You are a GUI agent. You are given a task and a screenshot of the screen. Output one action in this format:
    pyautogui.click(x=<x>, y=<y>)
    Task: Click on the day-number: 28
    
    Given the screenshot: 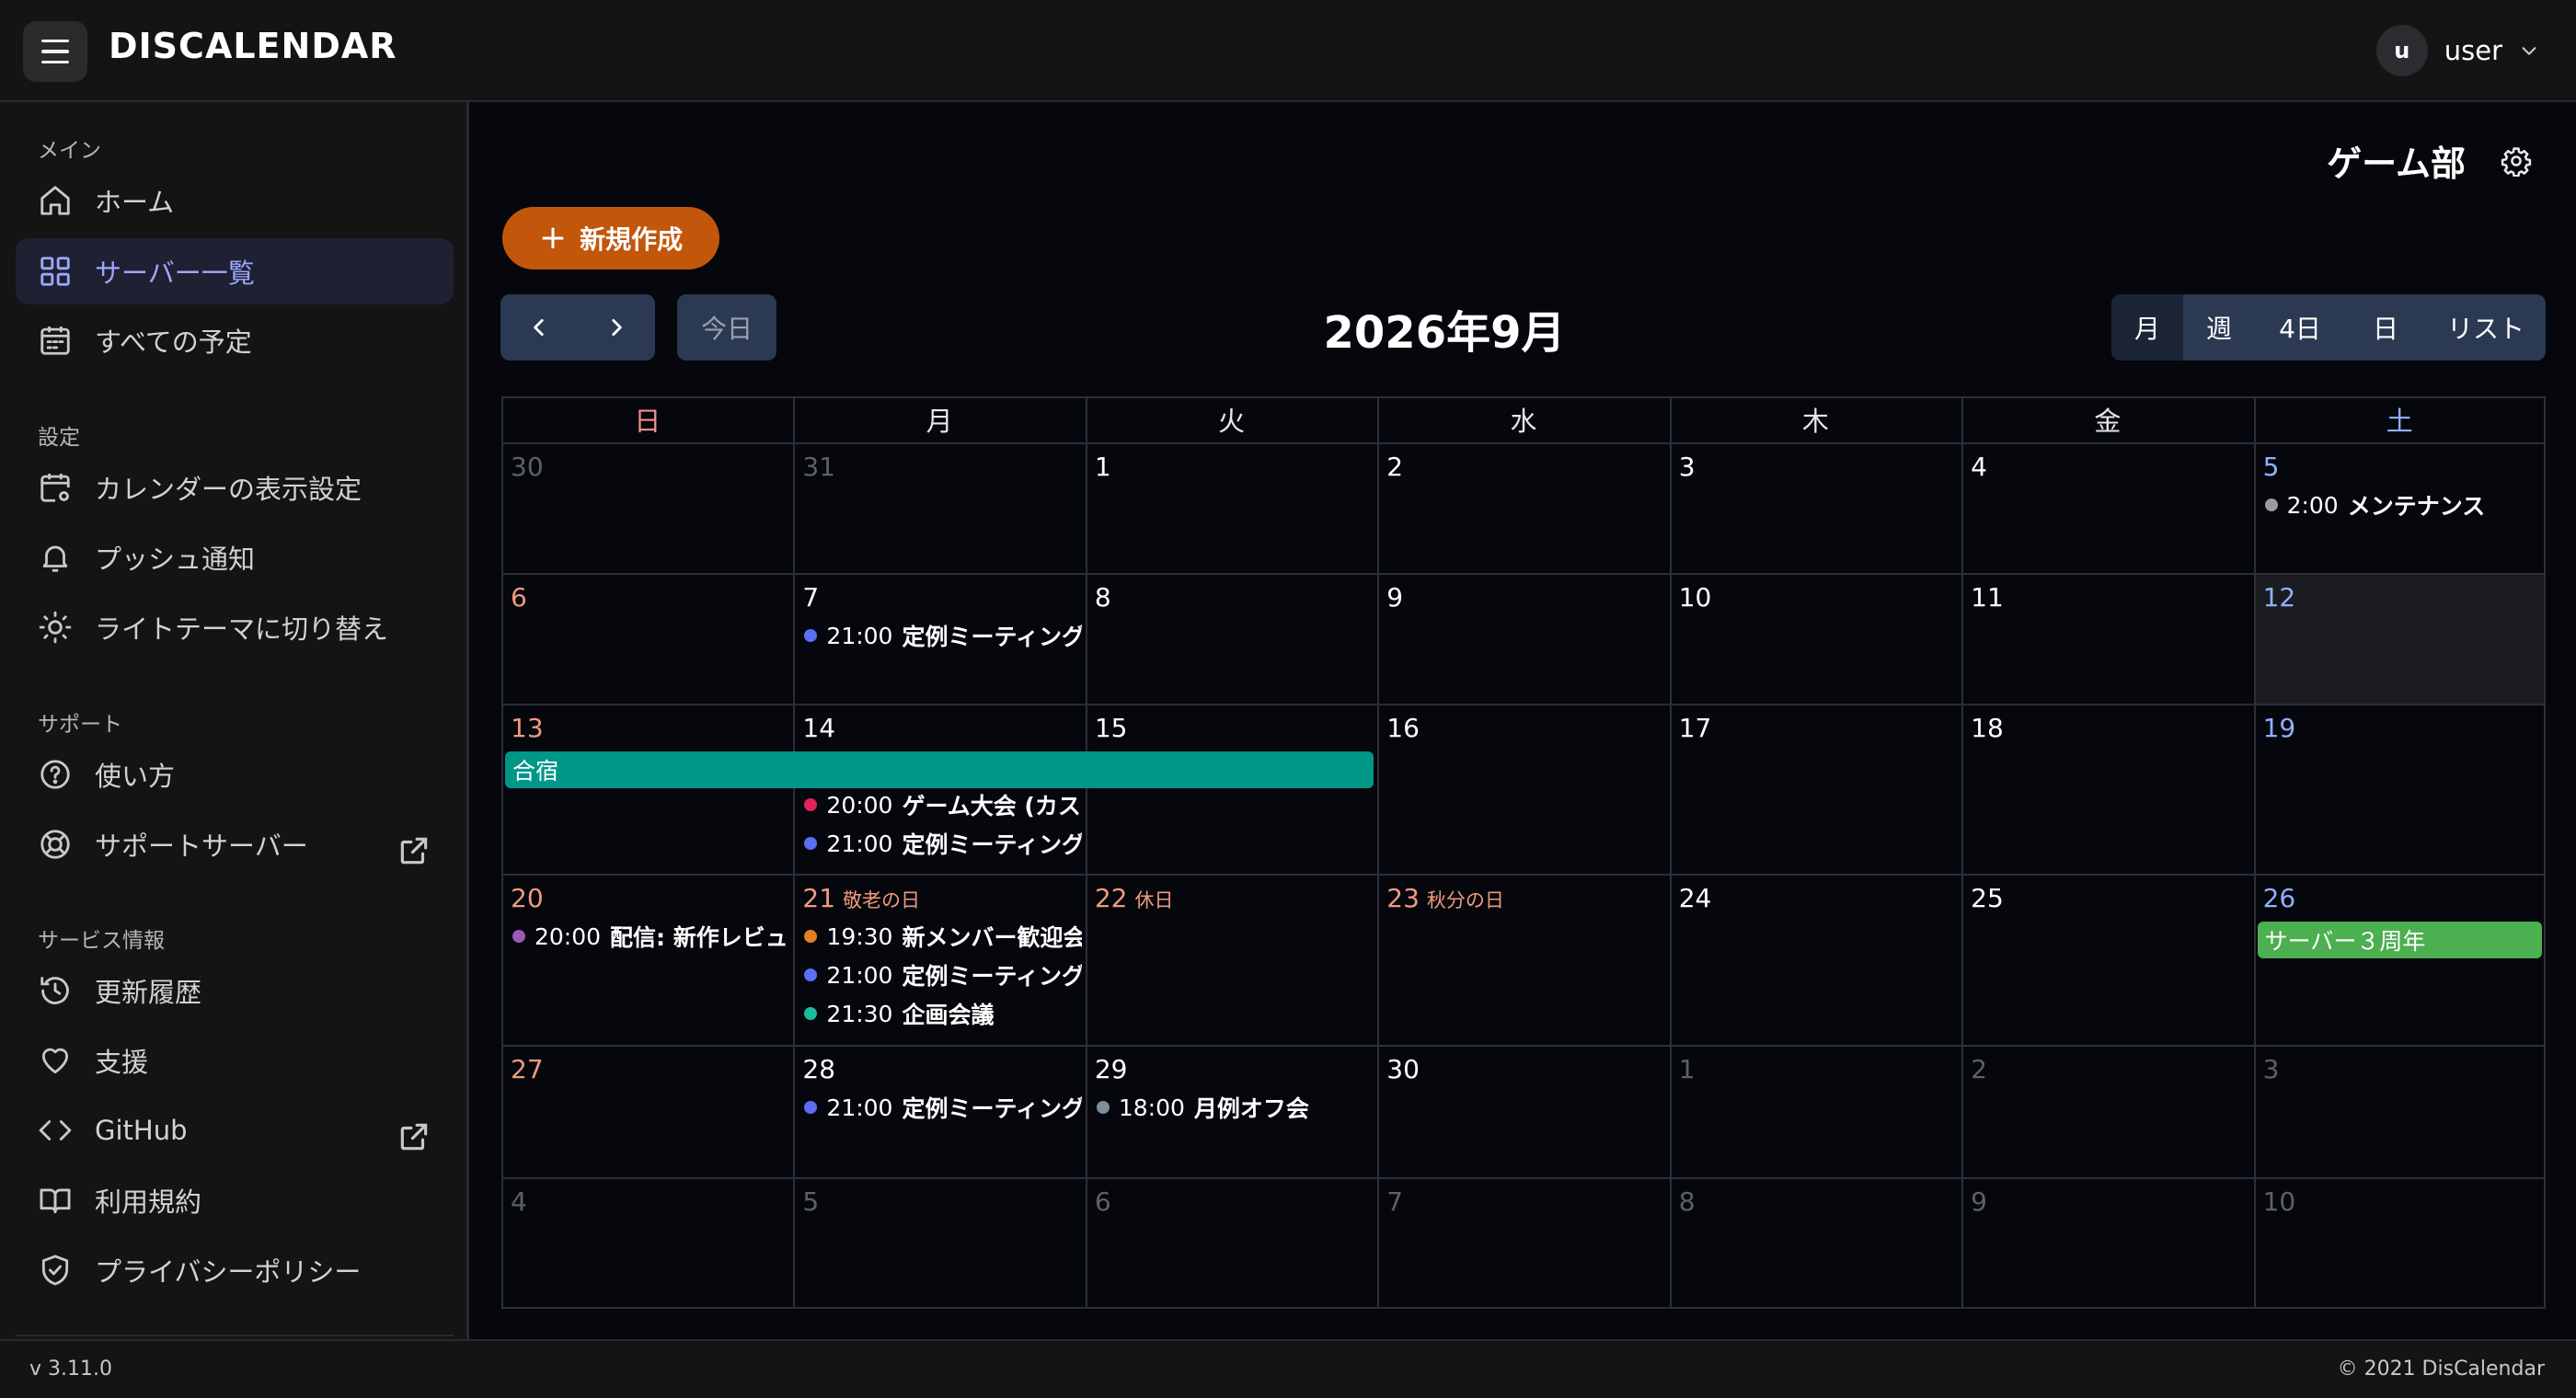 What is the action you would take?
    pyautogui.click(x=818, y=1069)
    